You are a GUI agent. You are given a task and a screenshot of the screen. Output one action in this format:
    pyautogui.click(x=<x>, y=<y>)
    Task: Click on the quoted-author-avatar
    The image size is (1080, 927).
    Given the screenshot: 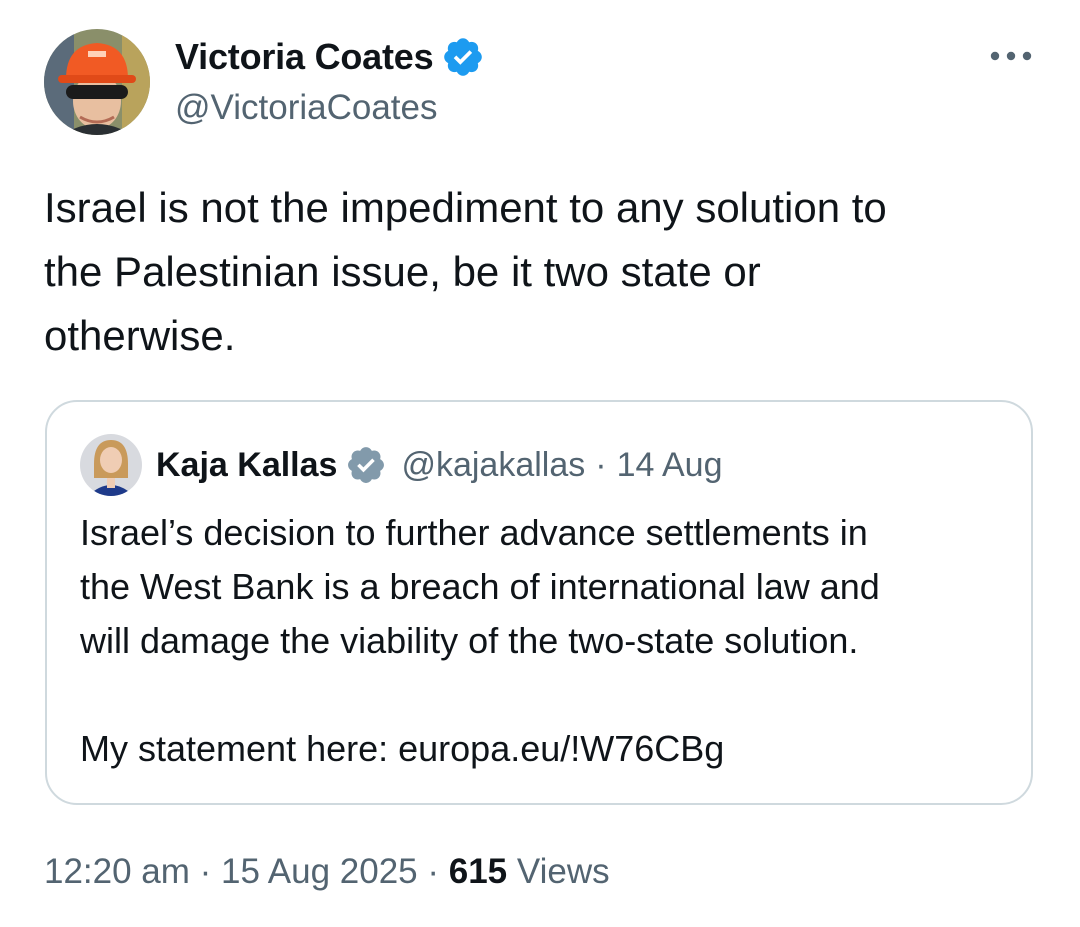 What is the action you would take?
    pyautogui.click(x=111, y=465)
    